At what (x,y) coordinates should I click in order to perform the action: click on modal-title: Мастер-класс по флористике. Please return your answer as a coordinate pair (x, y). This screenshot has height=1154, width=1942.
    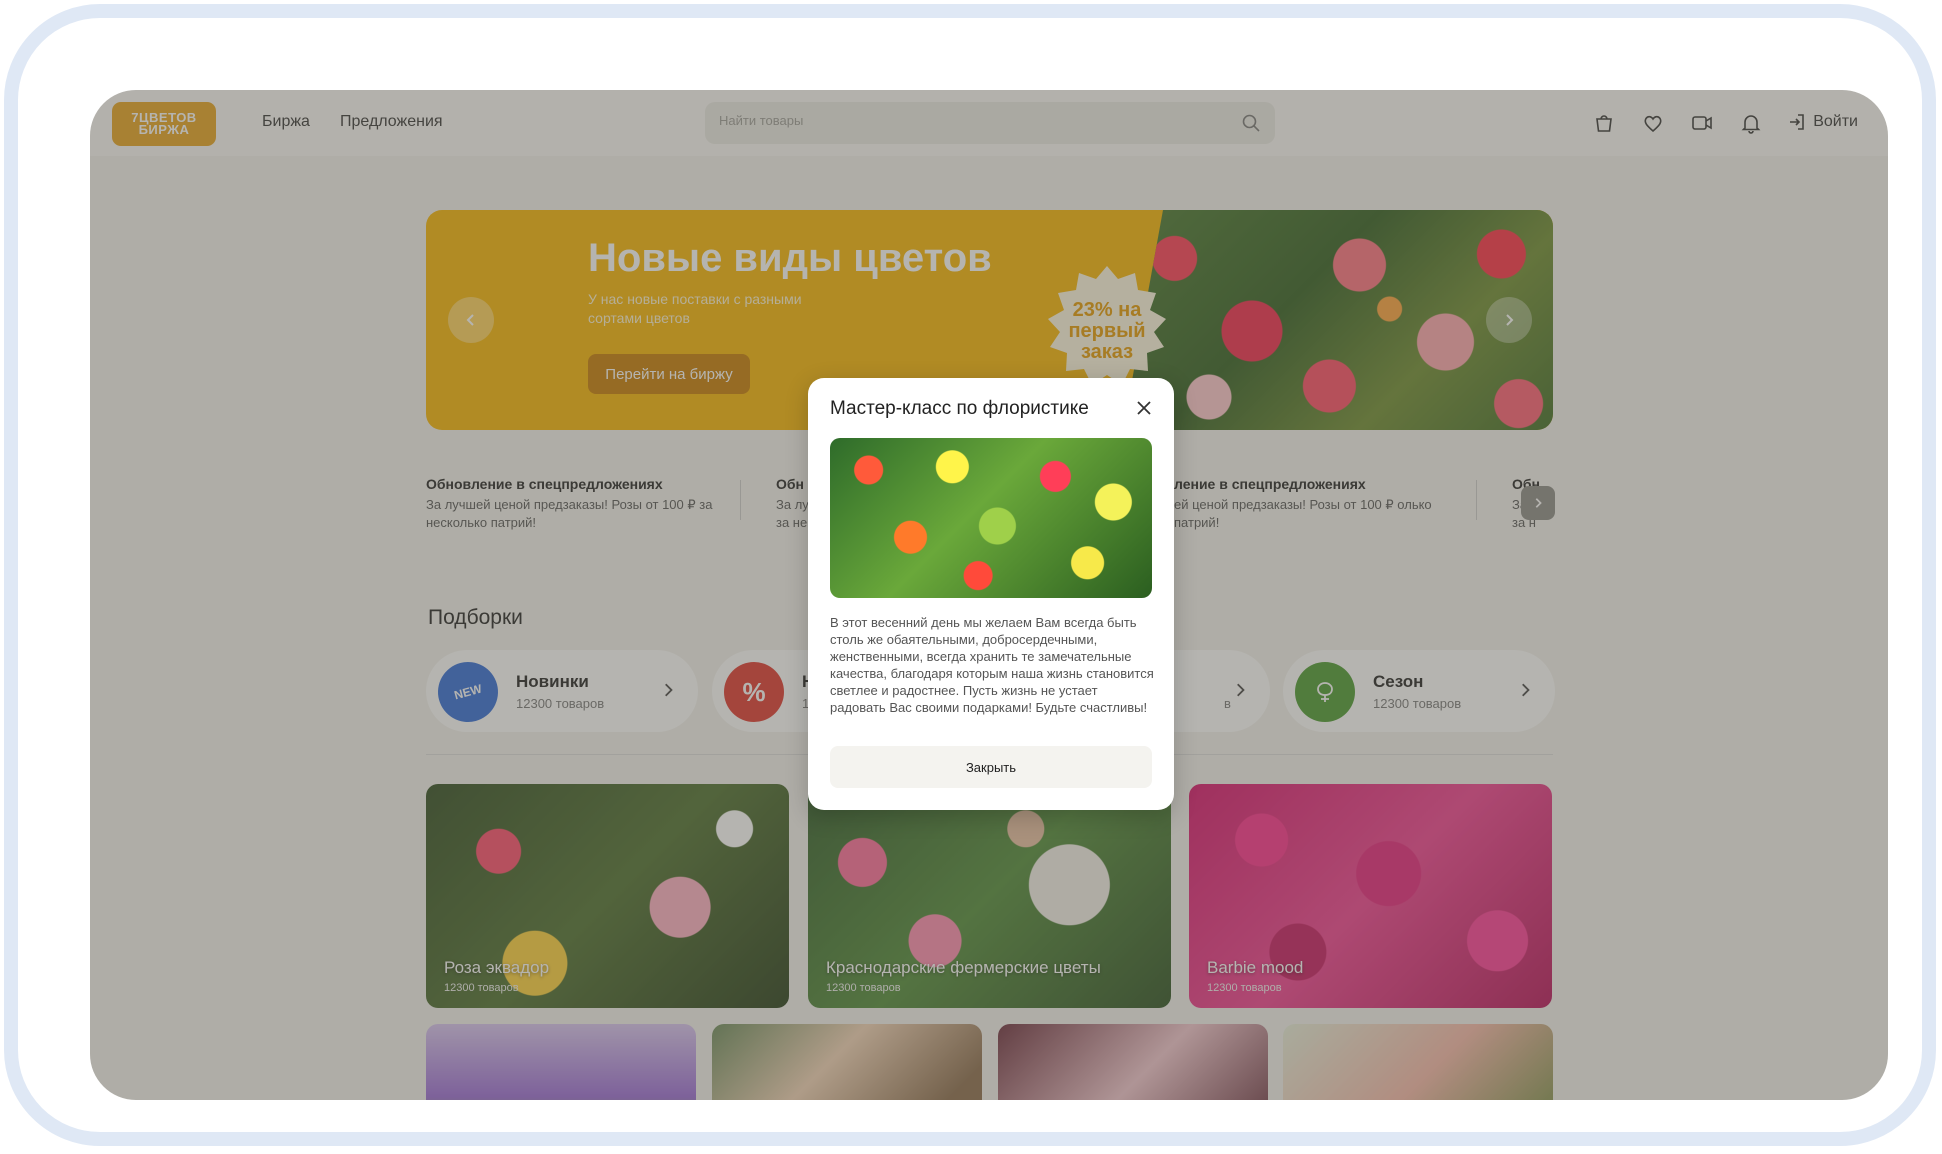
    Looking at the image, I should click on (959, 408).